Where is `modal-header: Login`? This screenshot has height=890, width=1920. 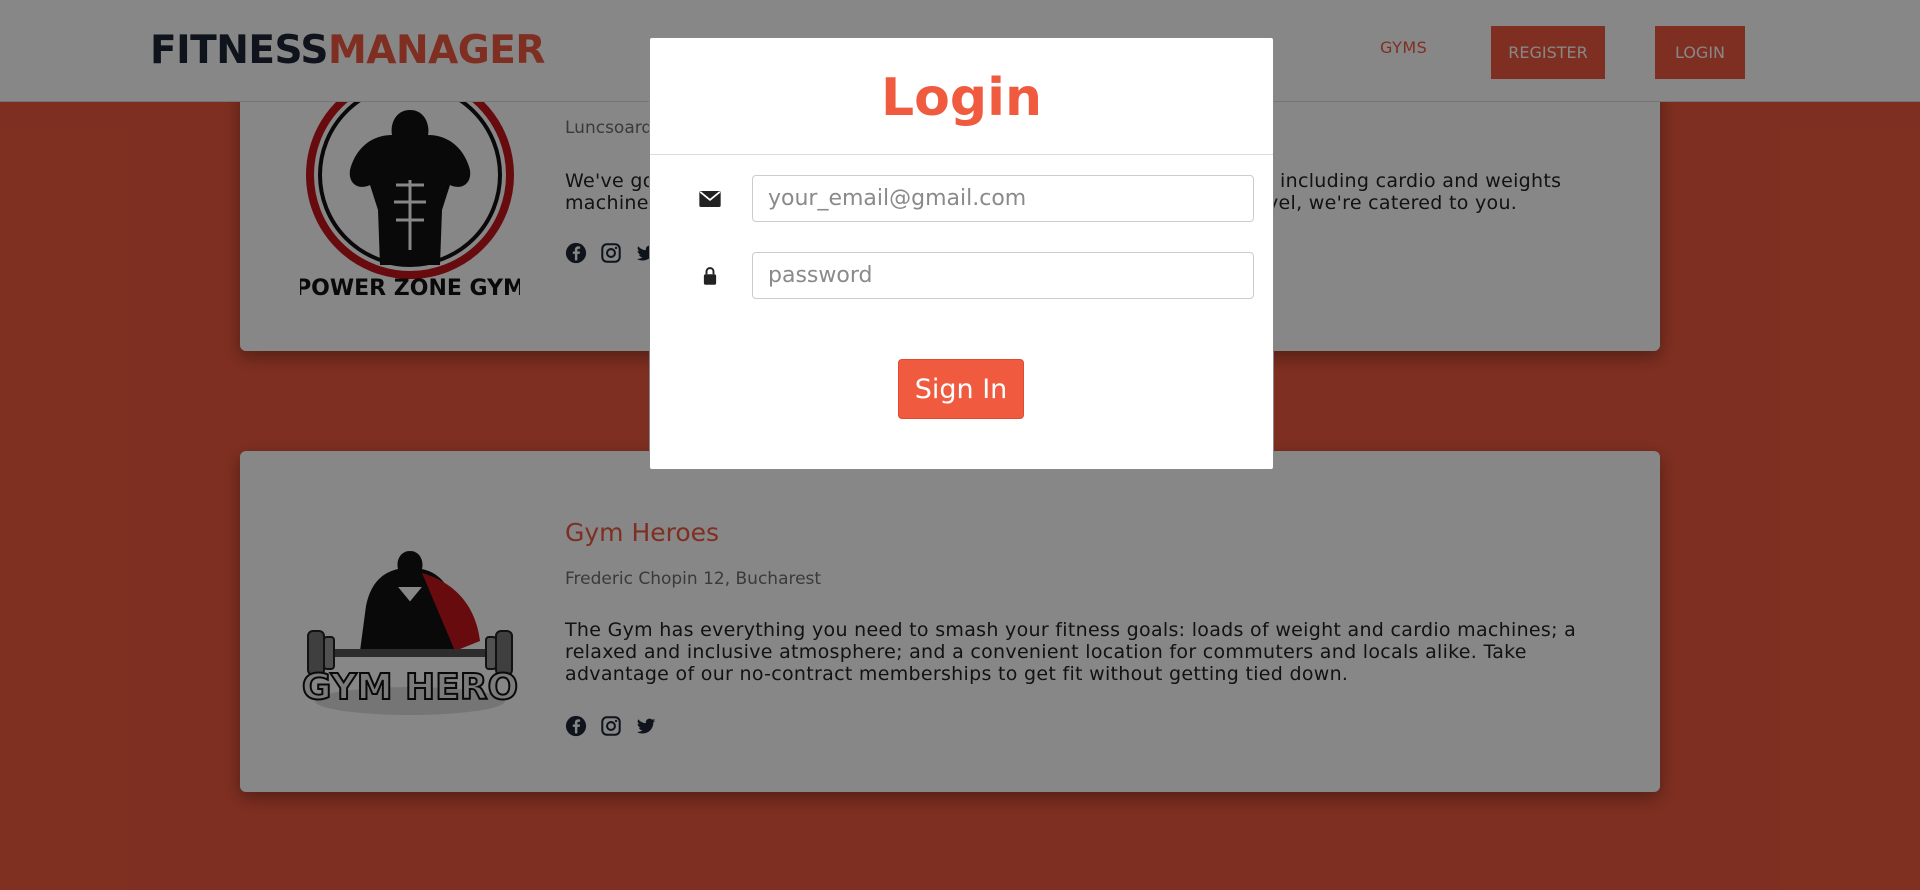
modal-header: Login is located at coordinates (961, 96).